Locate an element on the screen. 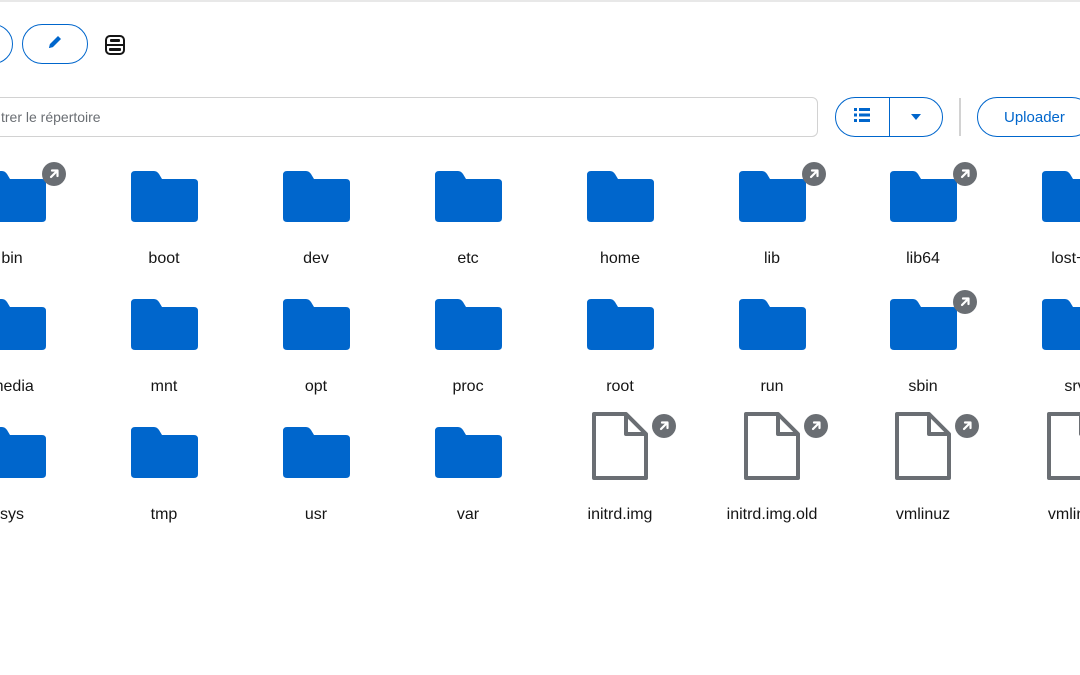 The height and width of the screenshot is (675, 1080). folder-item: opt is located at coordinates (316, 347).